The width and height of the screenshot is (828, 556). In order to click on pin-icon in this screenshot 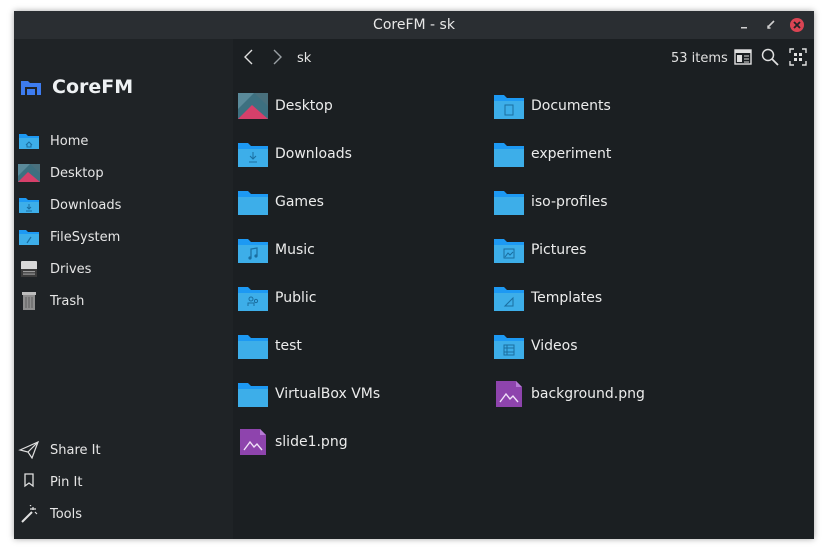, I will do `click(29, 482)`.